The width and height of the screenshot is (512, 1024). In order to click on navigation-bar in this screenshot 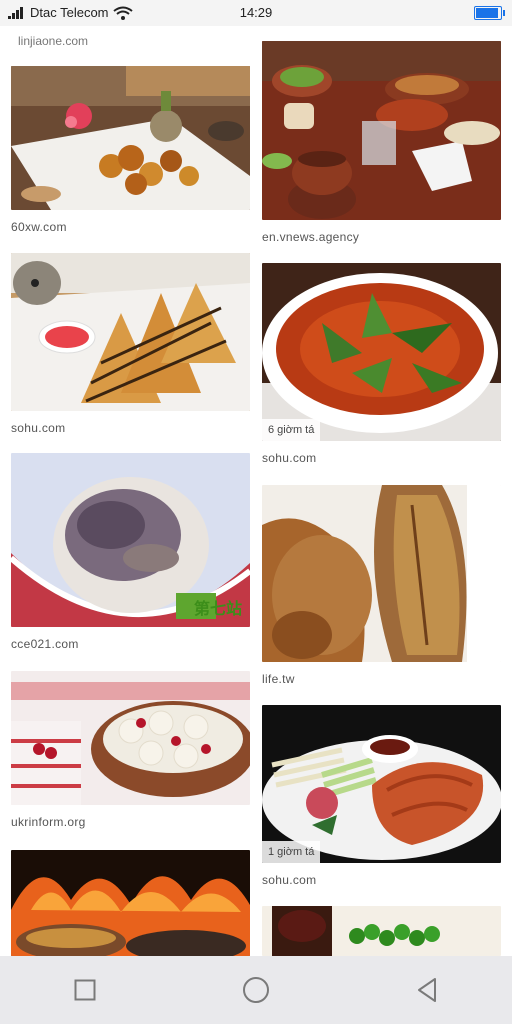, I will do `click(256, 990)`.